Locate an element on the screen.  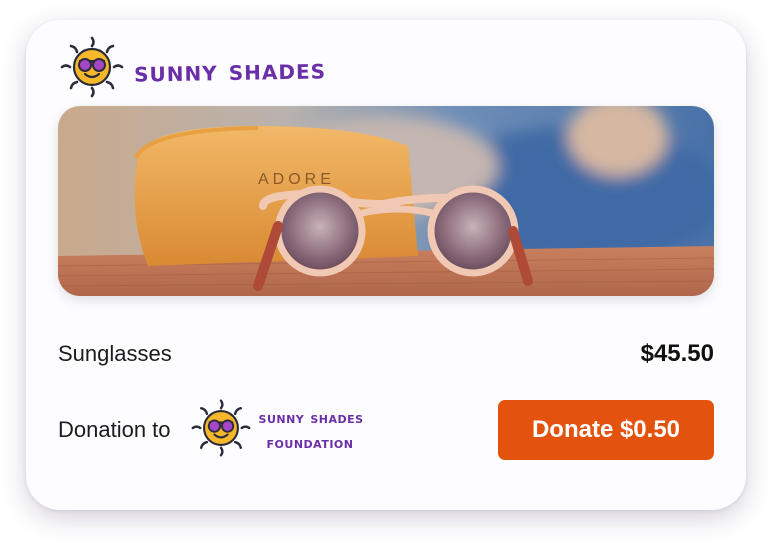
donation-info: Donation to sunny shades foundation is located at coordinates (211, 430).